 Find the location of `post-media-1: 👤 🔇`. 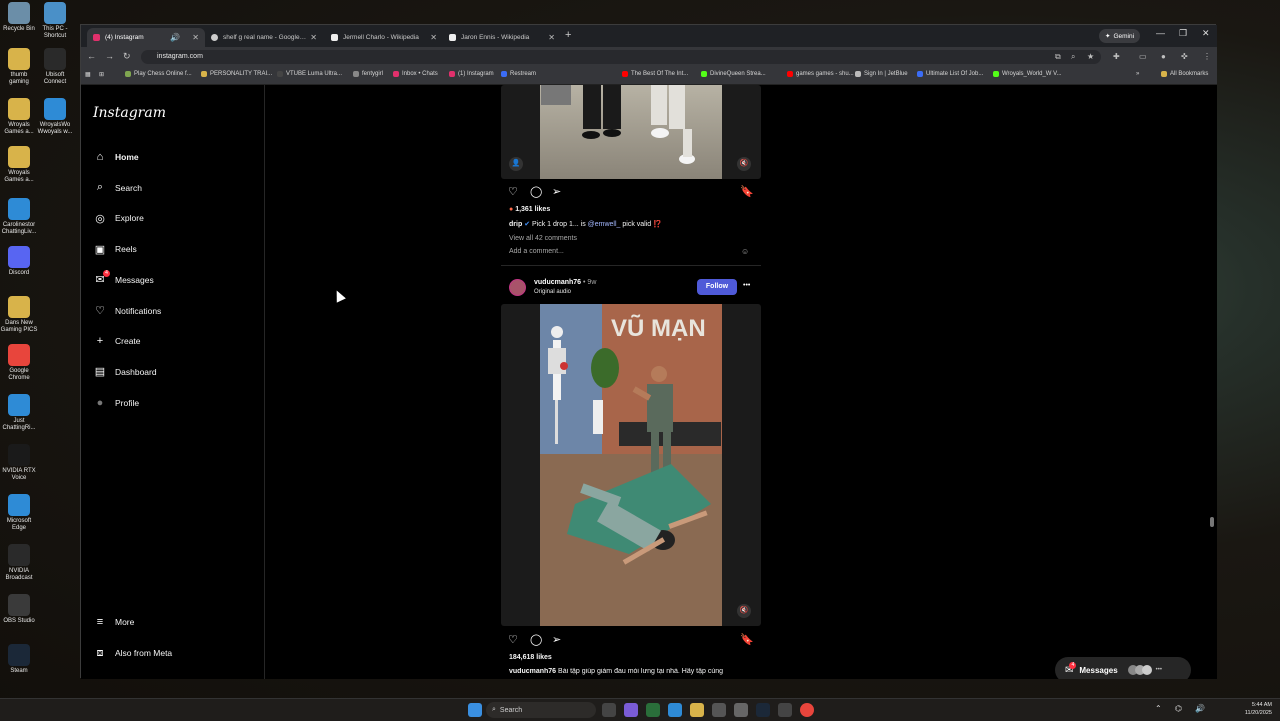

post-media-1: 👤 🔇 is located at coordinates (631, 132).